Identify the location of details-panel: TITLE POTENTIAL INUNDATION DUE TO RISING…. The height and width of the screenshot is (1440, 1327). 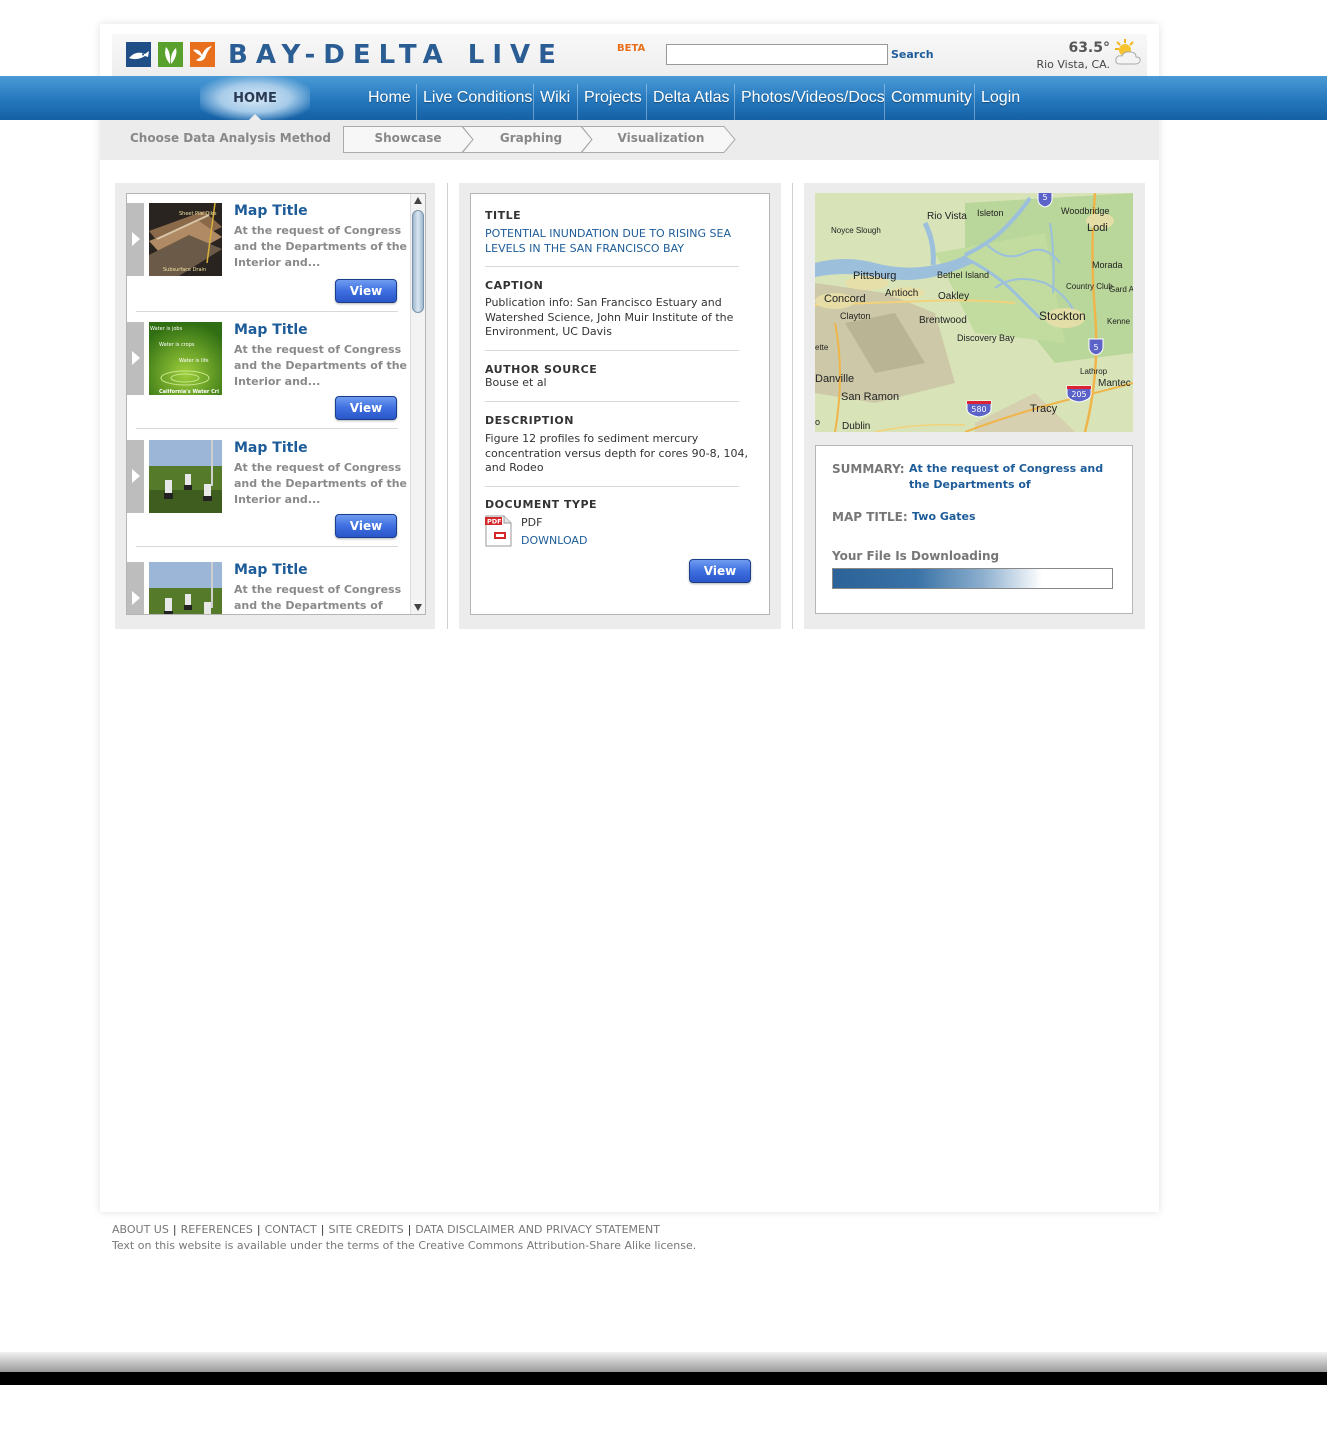
(620, 406).